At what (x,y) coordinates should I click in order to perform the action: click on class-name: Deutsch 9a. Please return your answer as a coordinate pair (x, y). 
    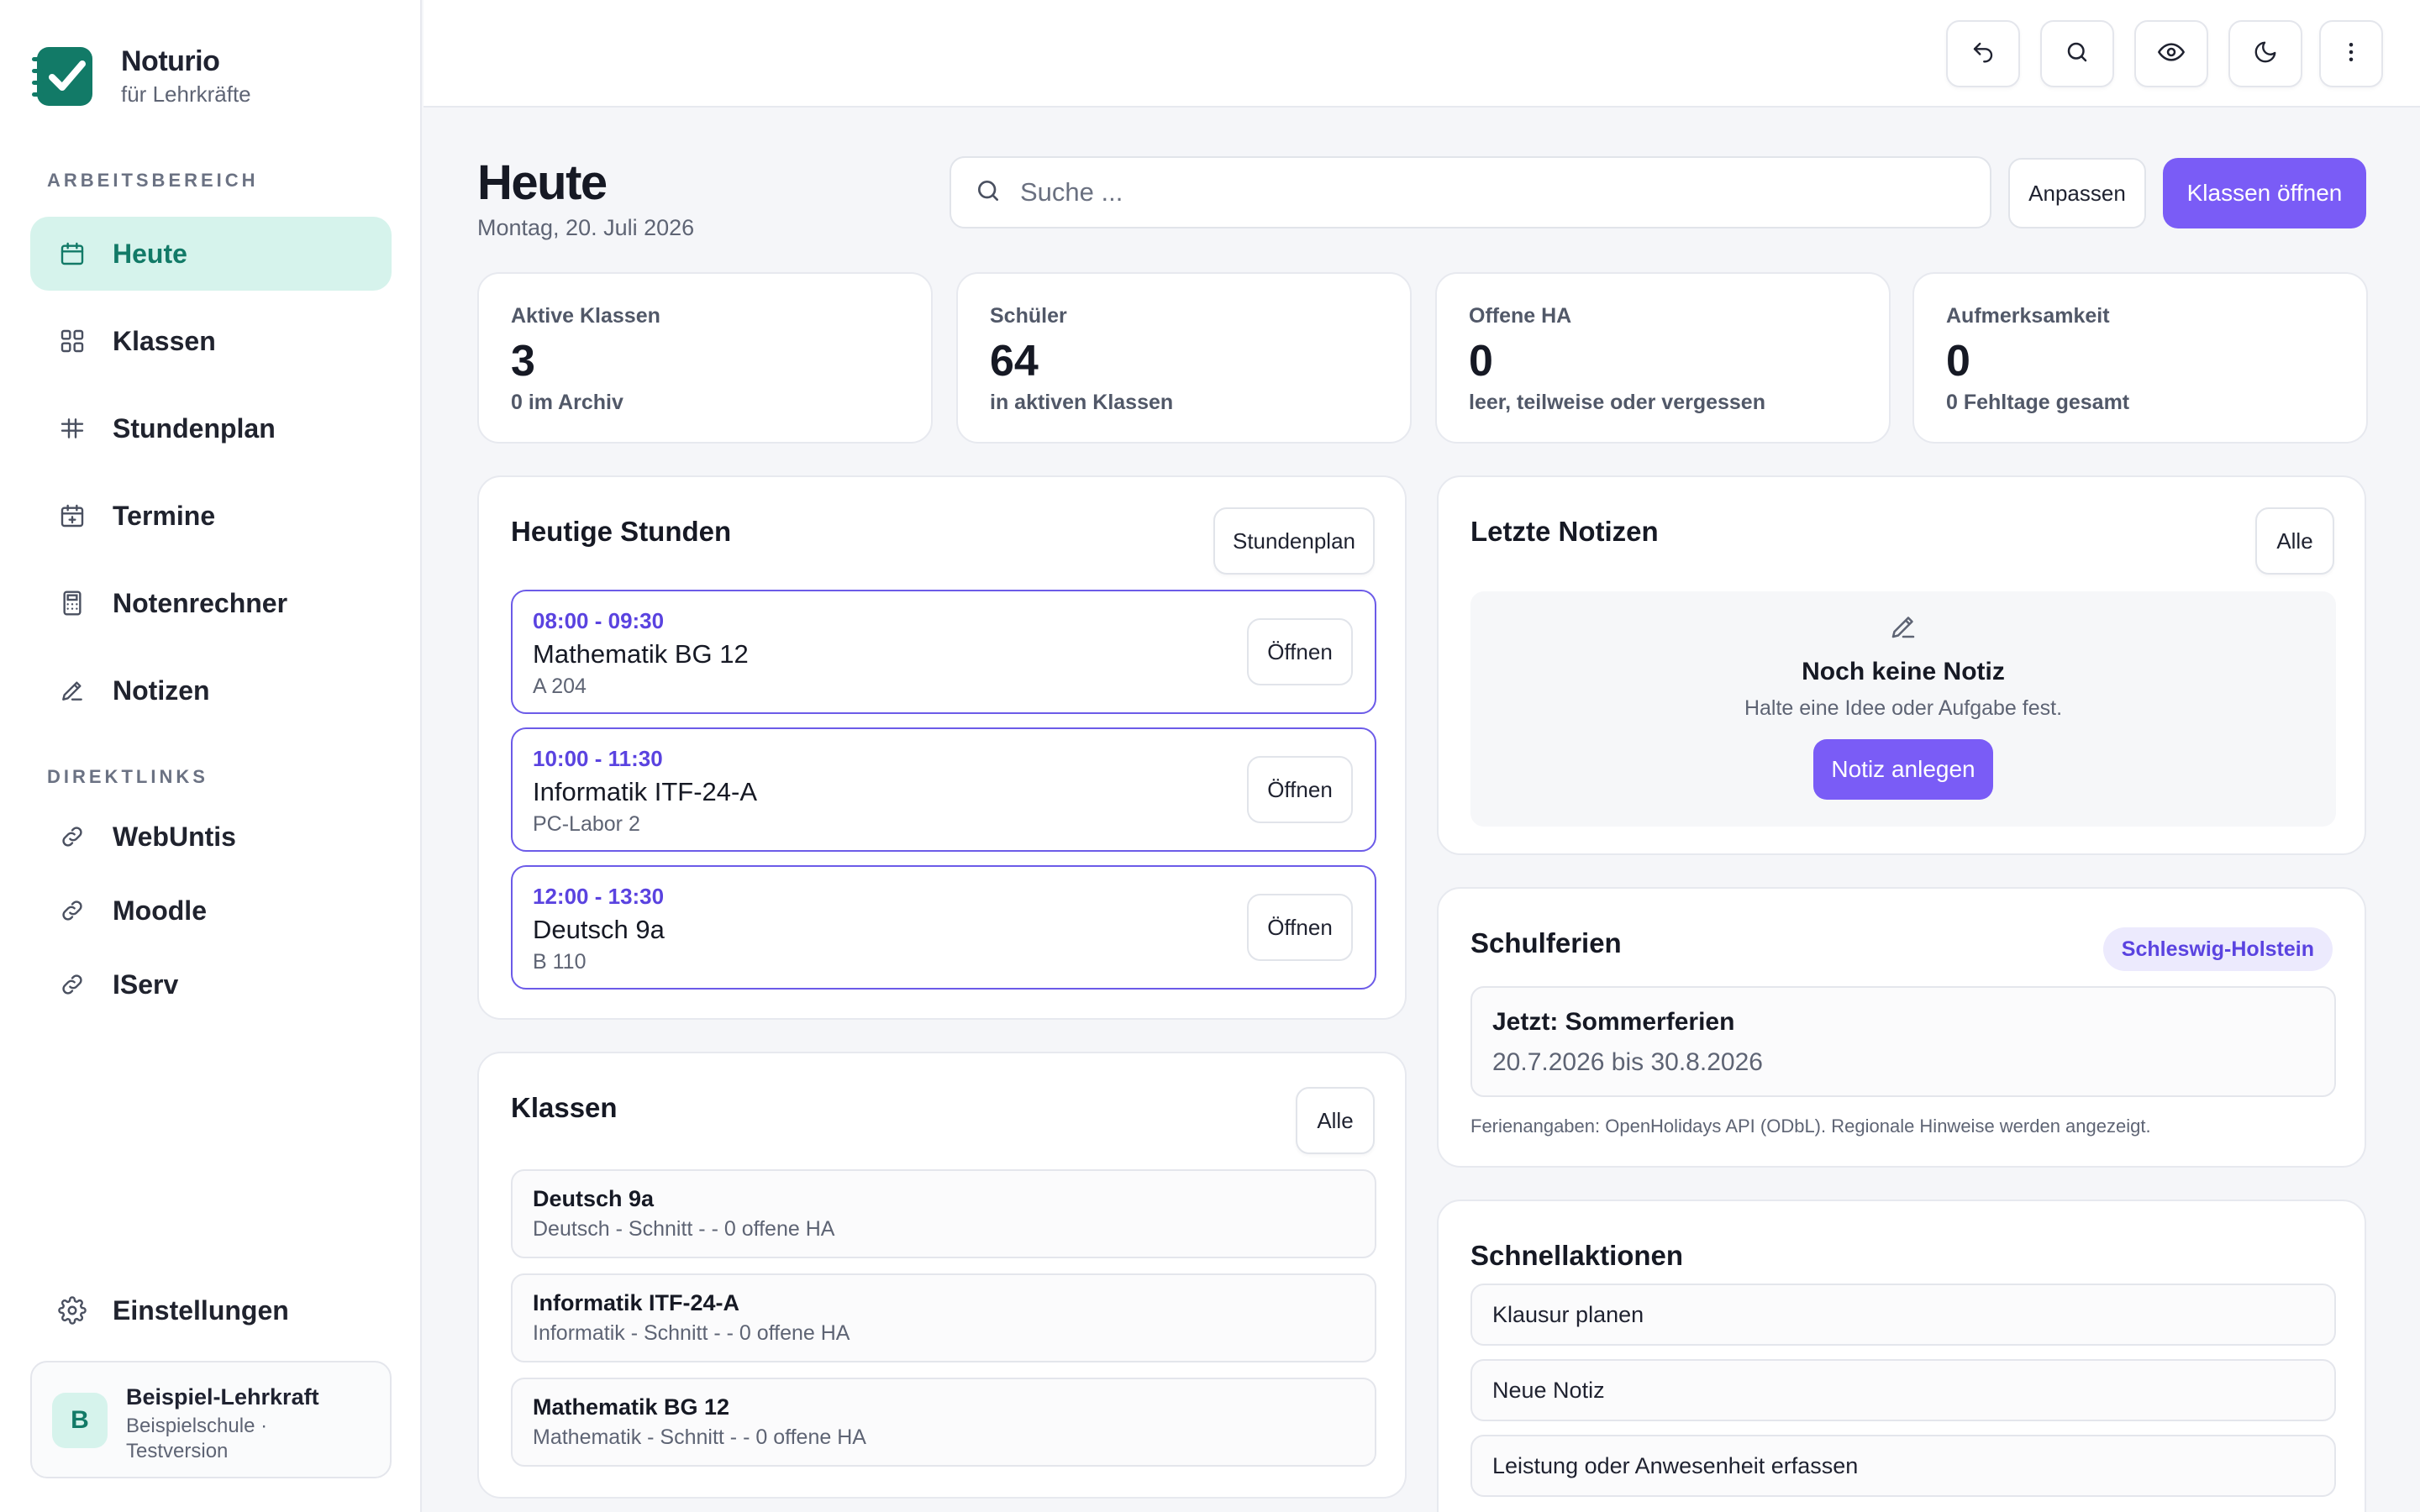
    Looking at the image, I should click on (594, 1198).